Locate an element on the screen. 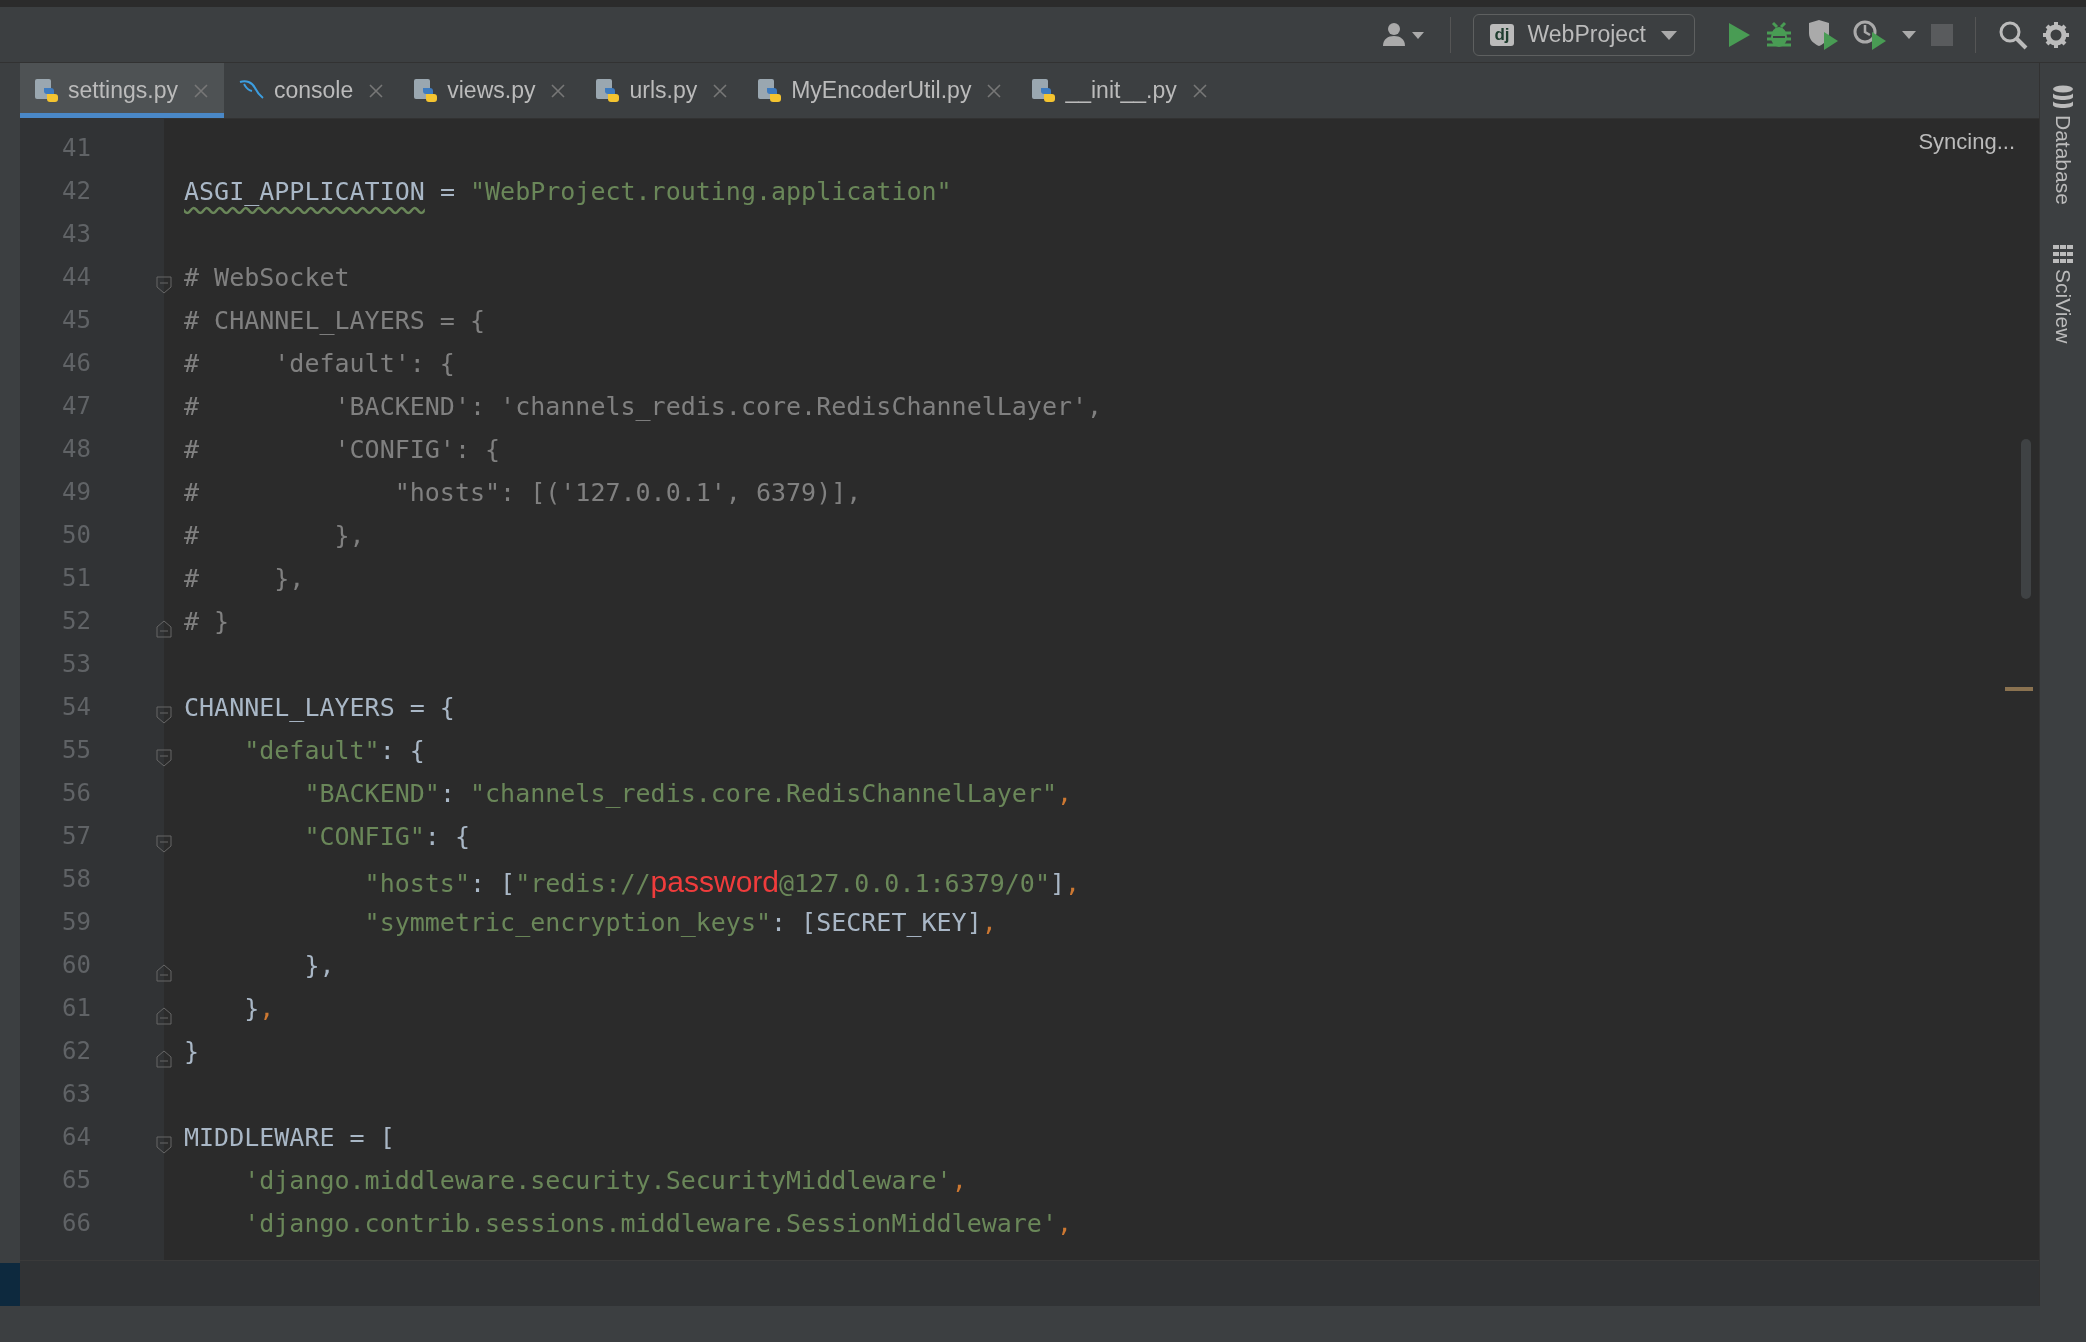  code-token: "WebProject.routing.application" is located at coordinates (711, 191).